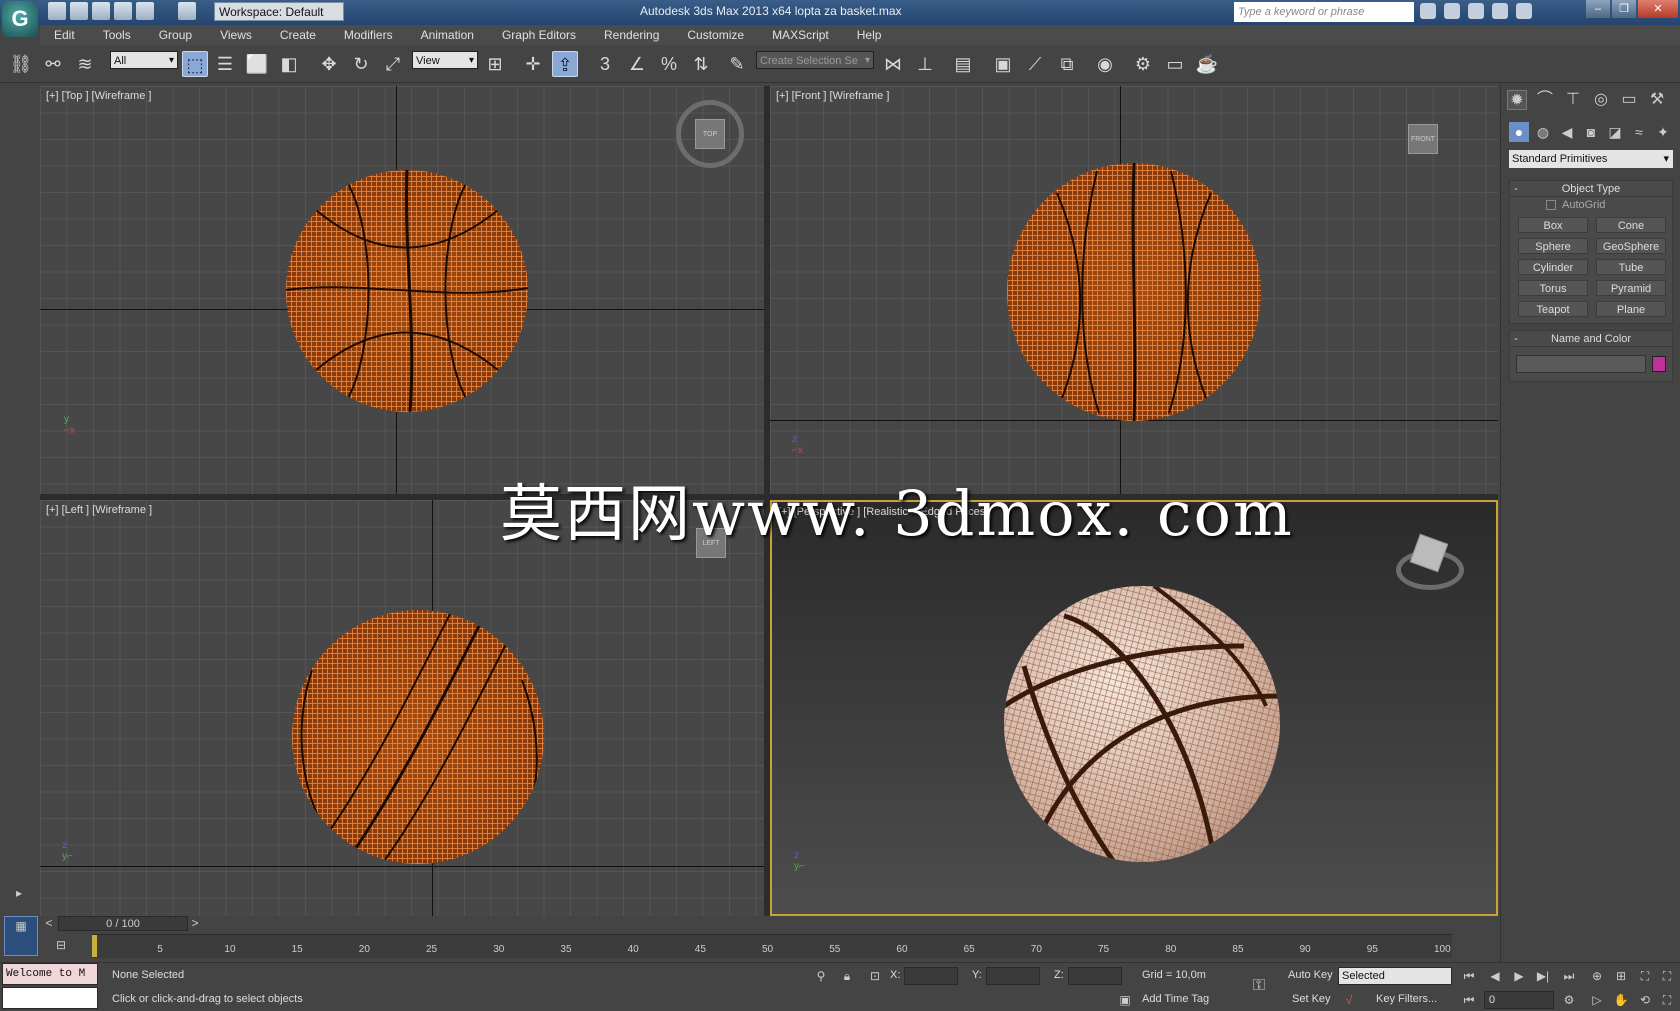 The width and height of the screenshot is (1680, 1011). What do you see at coordinates (1598, 9) in the screenshot?
I see `minimize-icon: –` at bounding box center [1598, 9].